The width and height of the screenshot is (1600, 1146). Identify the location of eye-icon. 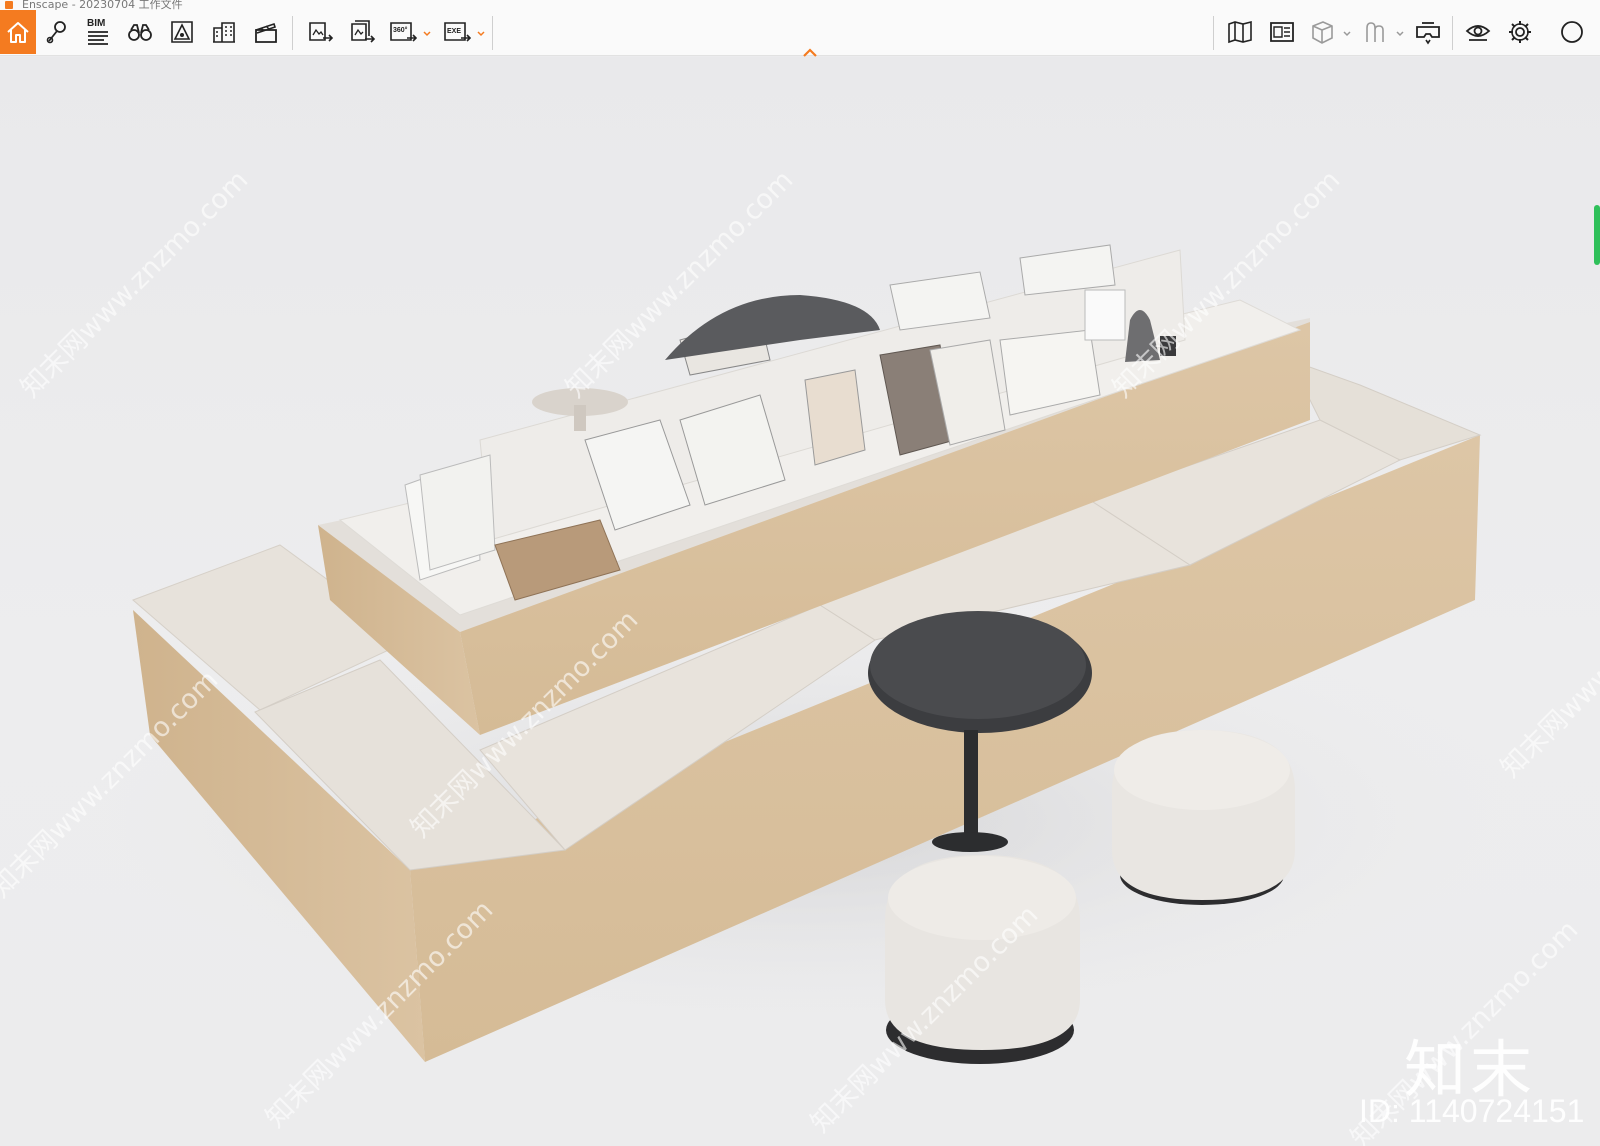
(1478, 33).